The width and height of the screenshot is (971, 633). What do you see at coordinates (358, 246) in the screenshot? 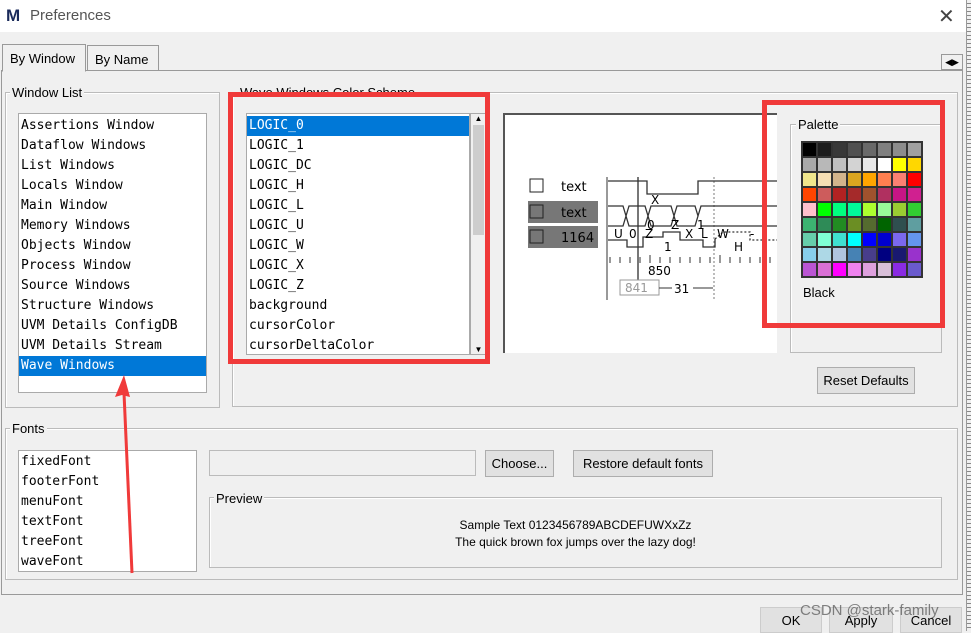
I see `list-item: LOGIC_W` at bounding box center [358, 246].